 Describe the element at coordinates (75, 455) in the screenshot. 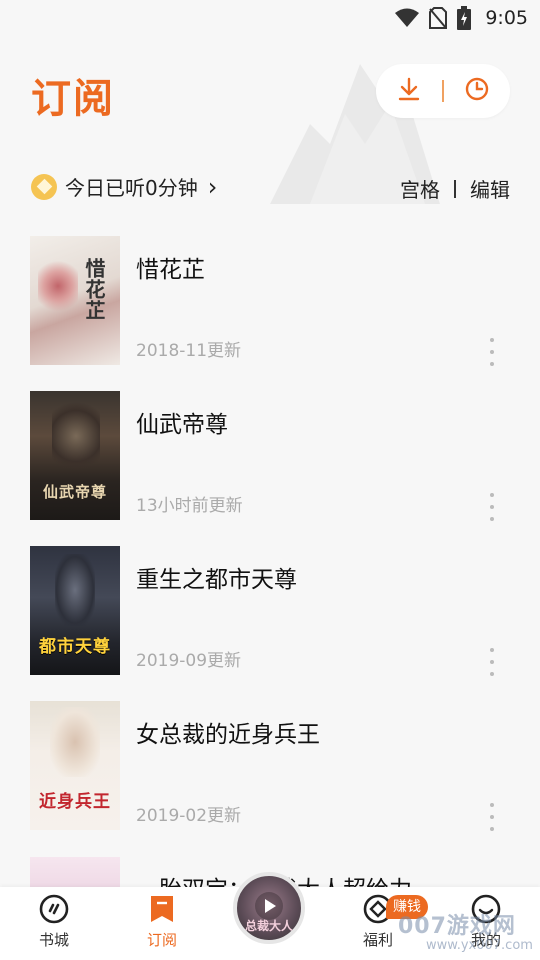

I see `book-cover: 仙武帝尊` at that location.